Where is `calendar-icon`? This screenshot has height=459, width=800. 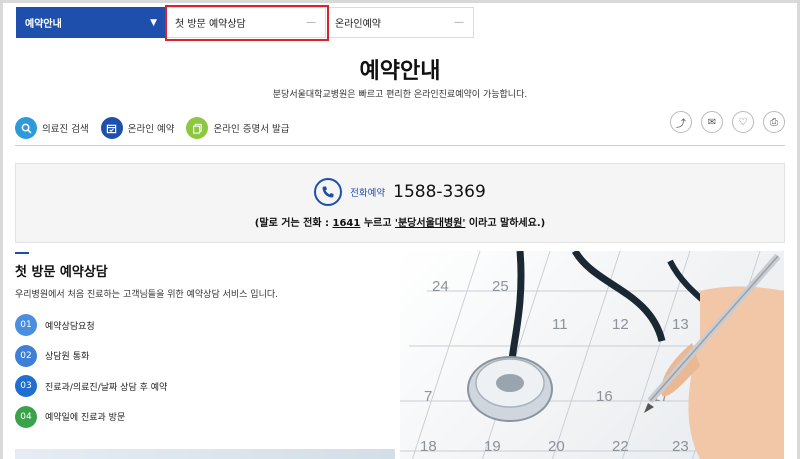
calendar-icon is located at coordinates (111, 128).